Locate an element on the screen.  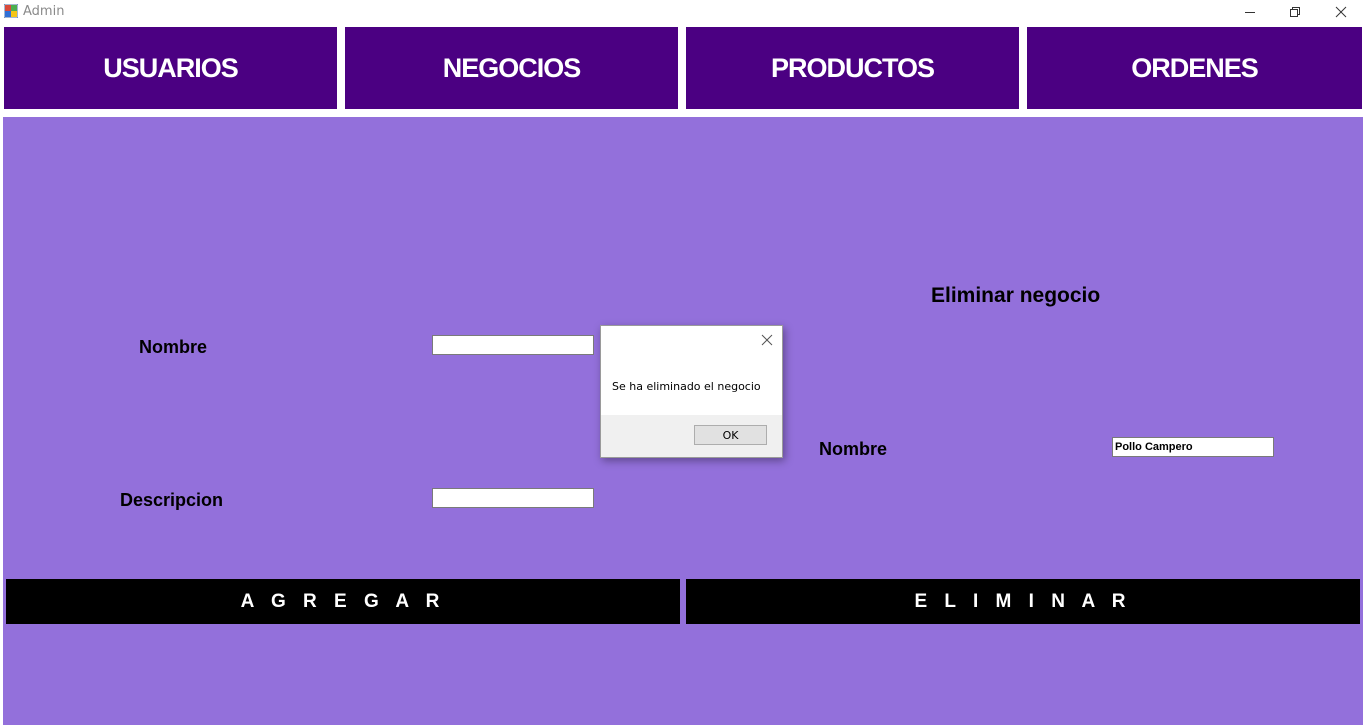
restore-icon is located at coordinates (1295, 12).